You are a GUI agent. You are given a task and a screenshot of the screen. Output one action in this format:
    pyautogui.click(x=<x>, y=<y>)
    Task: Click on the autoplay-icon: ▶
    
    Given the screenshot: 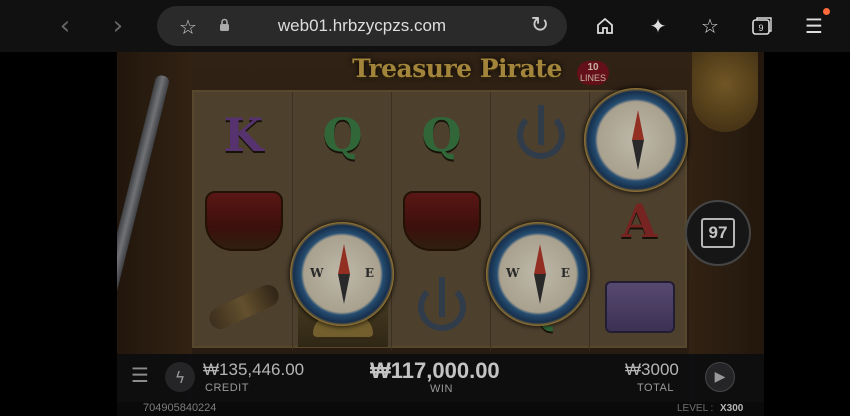 What is the action you would take?
    pyautogui.click(x=720, y=377)
    